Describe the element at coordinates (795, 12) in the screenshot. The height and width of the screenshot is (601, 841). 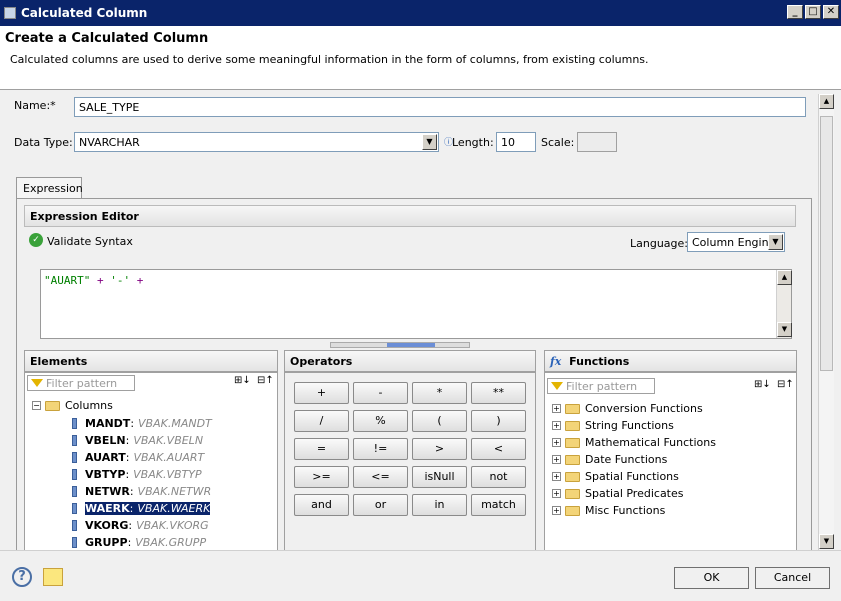
I see `minimize-button: _` at that location.